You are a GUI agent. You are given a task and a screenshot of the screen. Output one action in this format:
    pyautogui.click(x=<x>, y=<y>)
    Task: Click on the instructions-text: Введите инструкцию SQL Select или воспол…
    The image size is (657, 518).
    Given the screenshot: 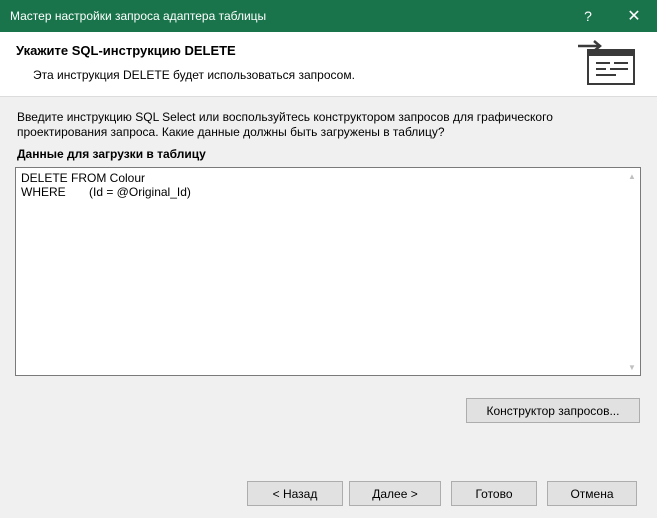 What is the action you would take?
    pyautogui.click(x=285, y=124)
    